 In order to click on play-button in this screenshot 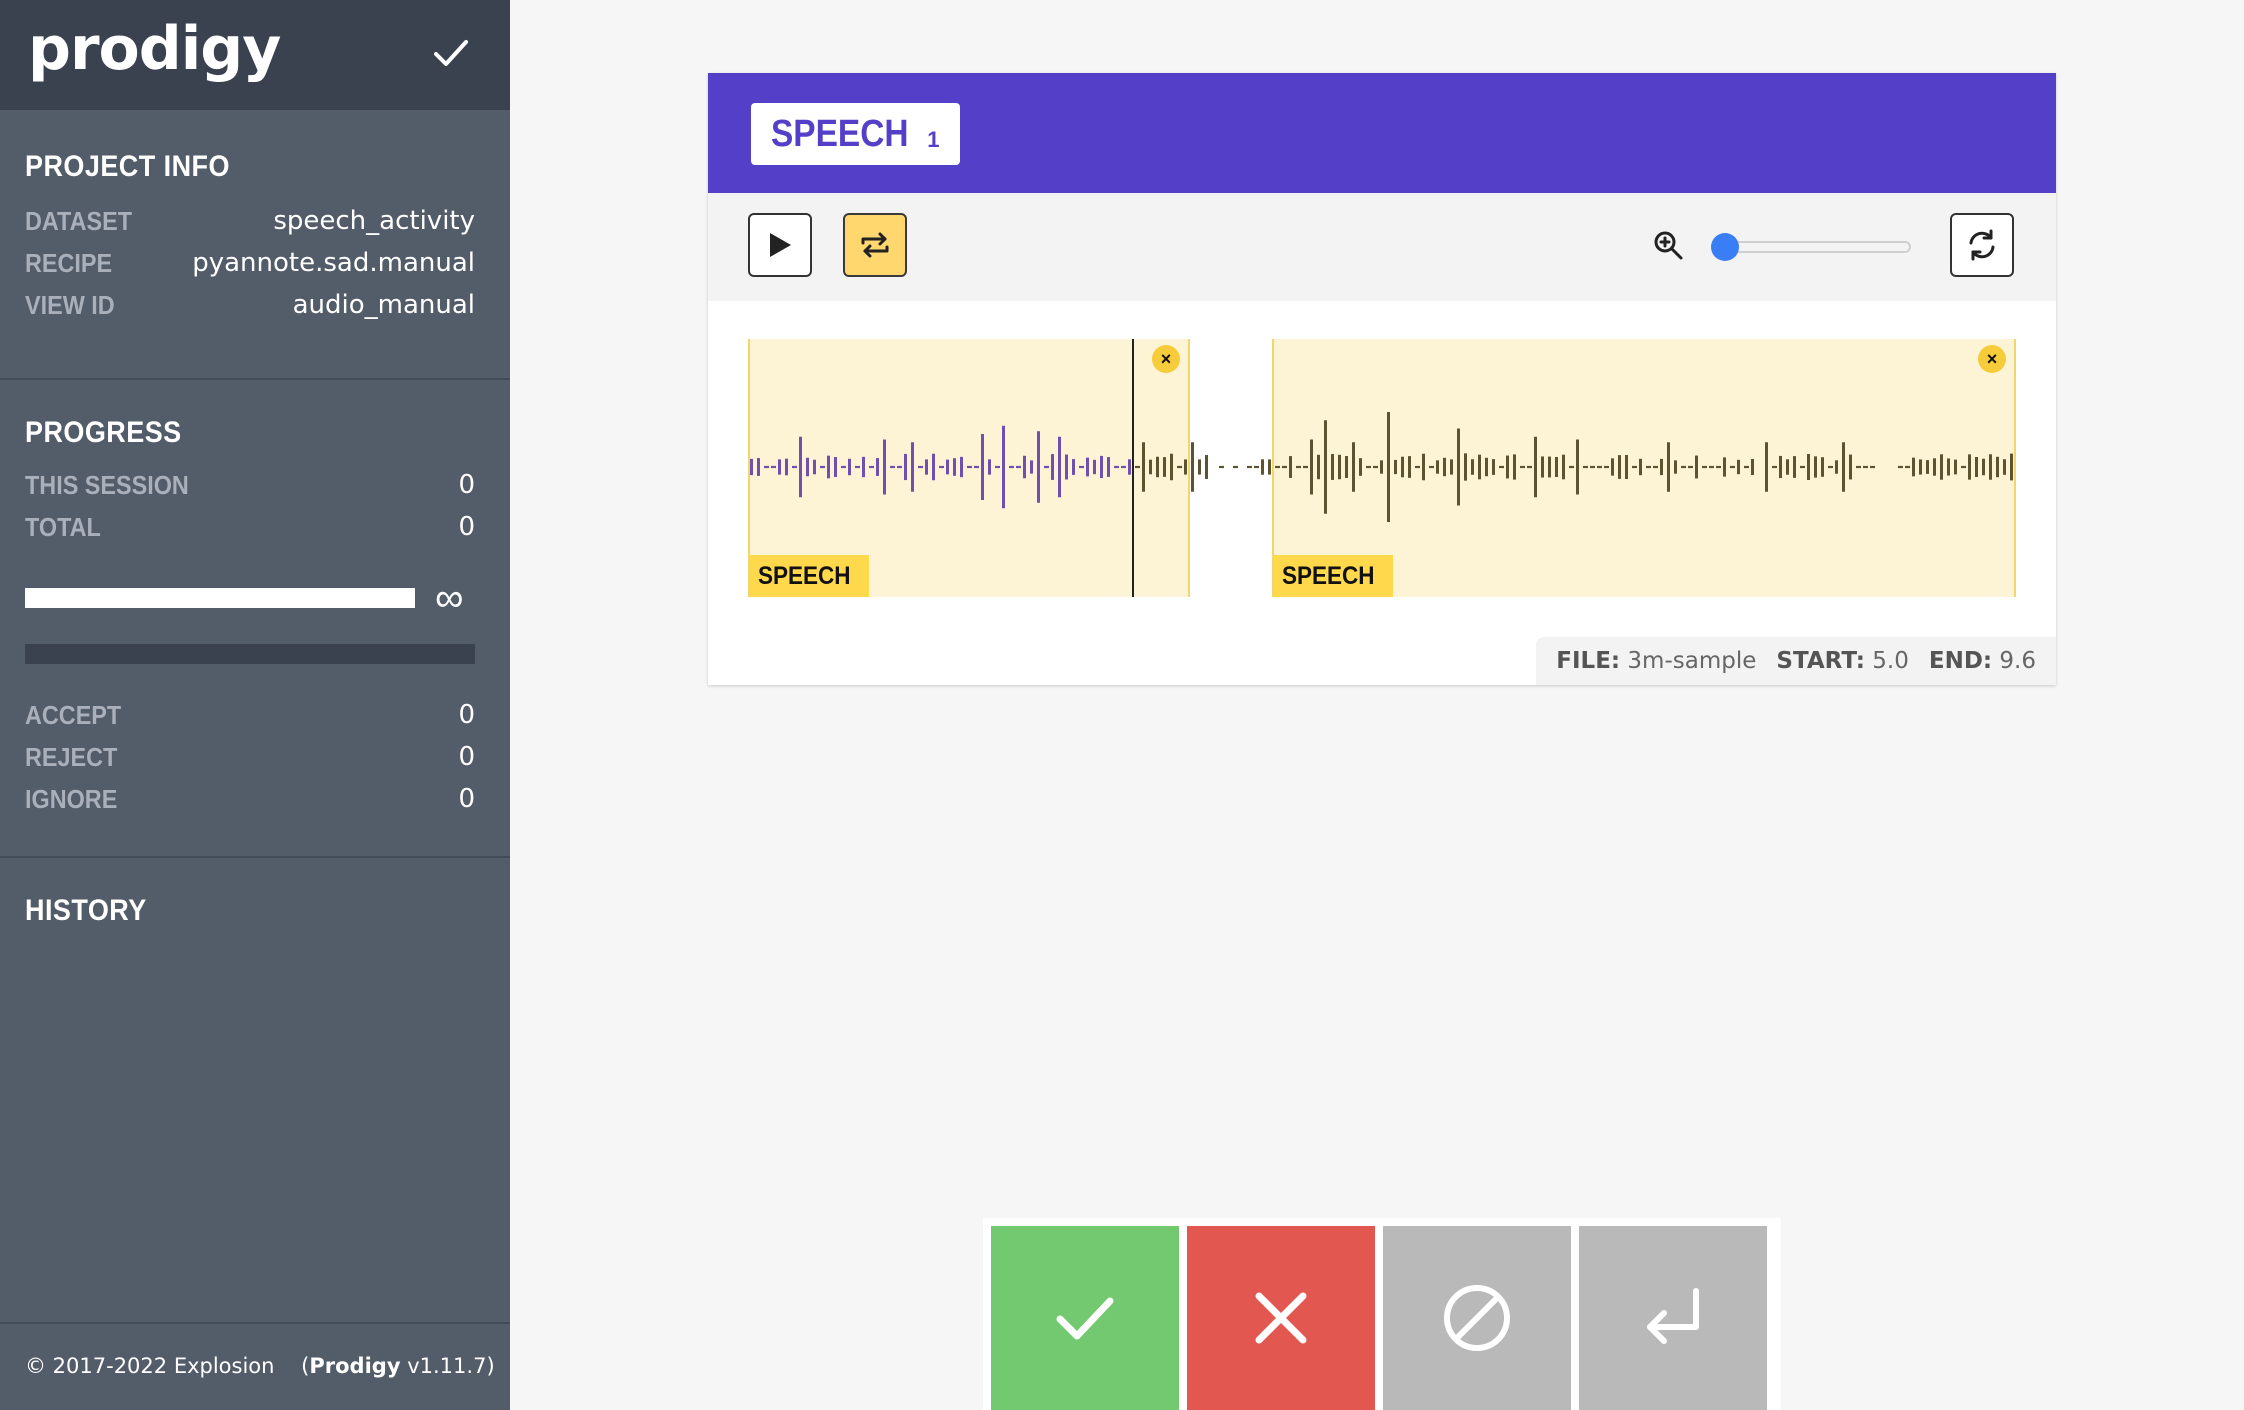, I will do `click(780, 245)`.